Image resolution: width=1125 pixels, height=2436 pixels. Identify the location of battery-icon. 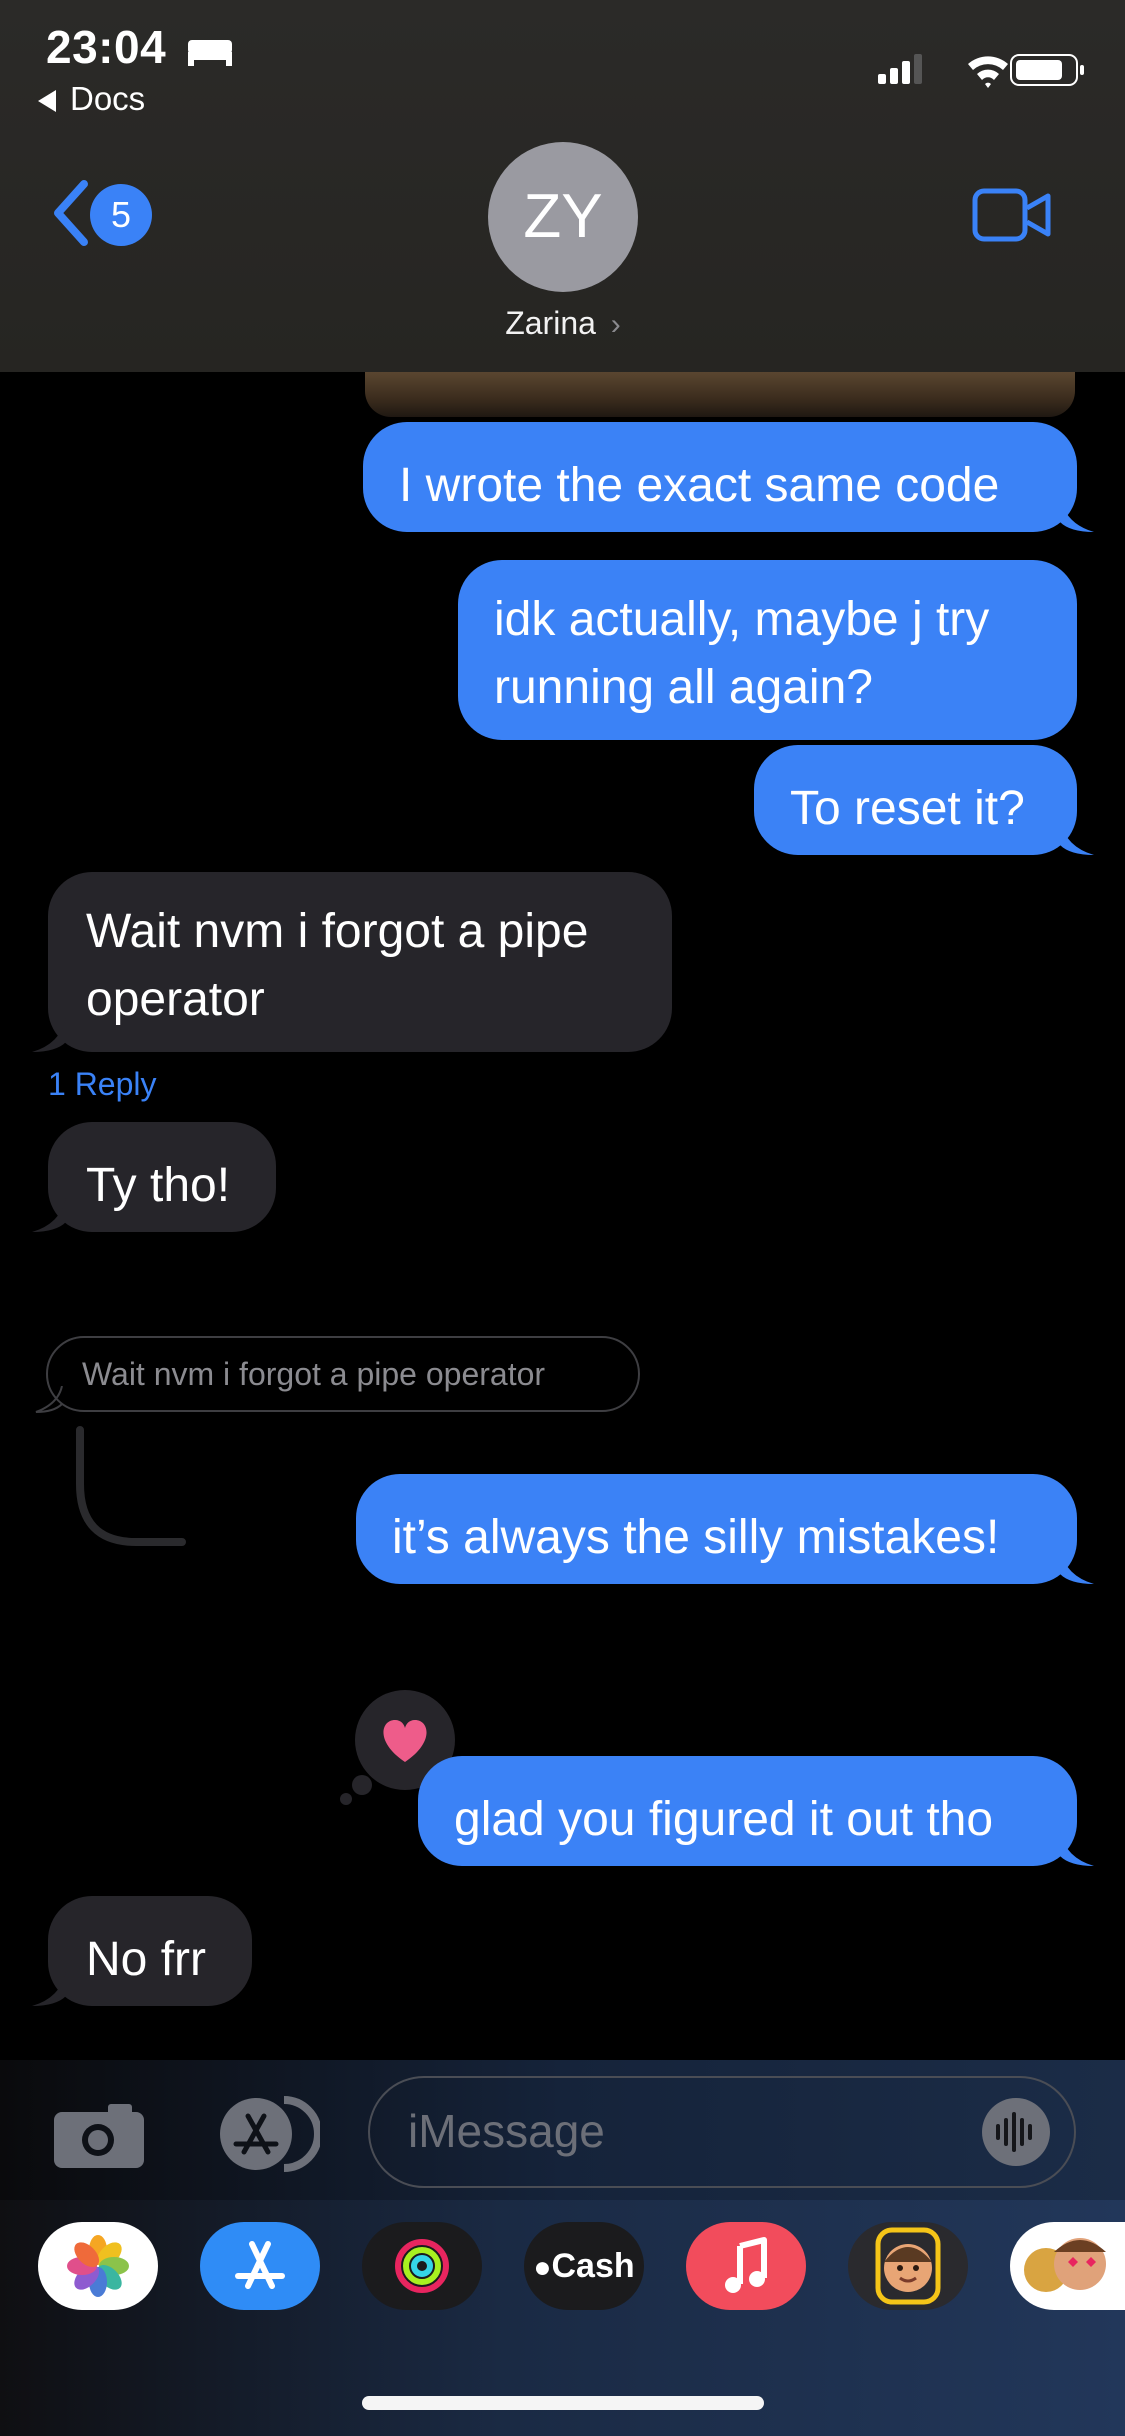
(1047, 70).